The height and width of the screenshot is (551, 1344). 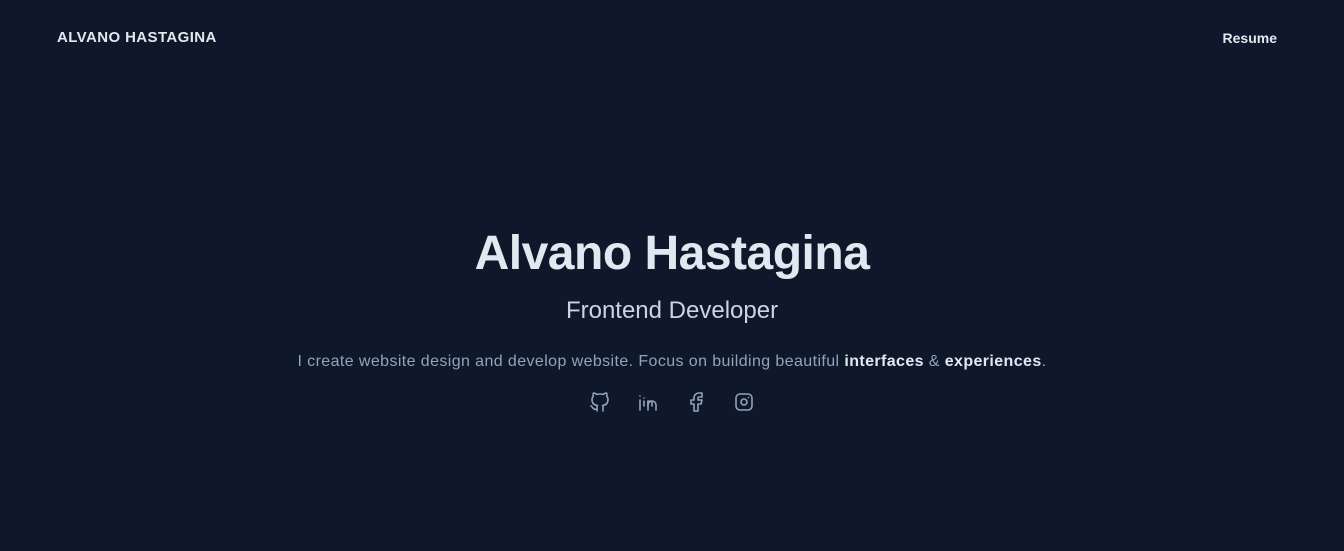 What do you see at coordinates (934, 361) in the screenshot?
I see `hero-description-joiner: &` at bounding box center [934, 361].